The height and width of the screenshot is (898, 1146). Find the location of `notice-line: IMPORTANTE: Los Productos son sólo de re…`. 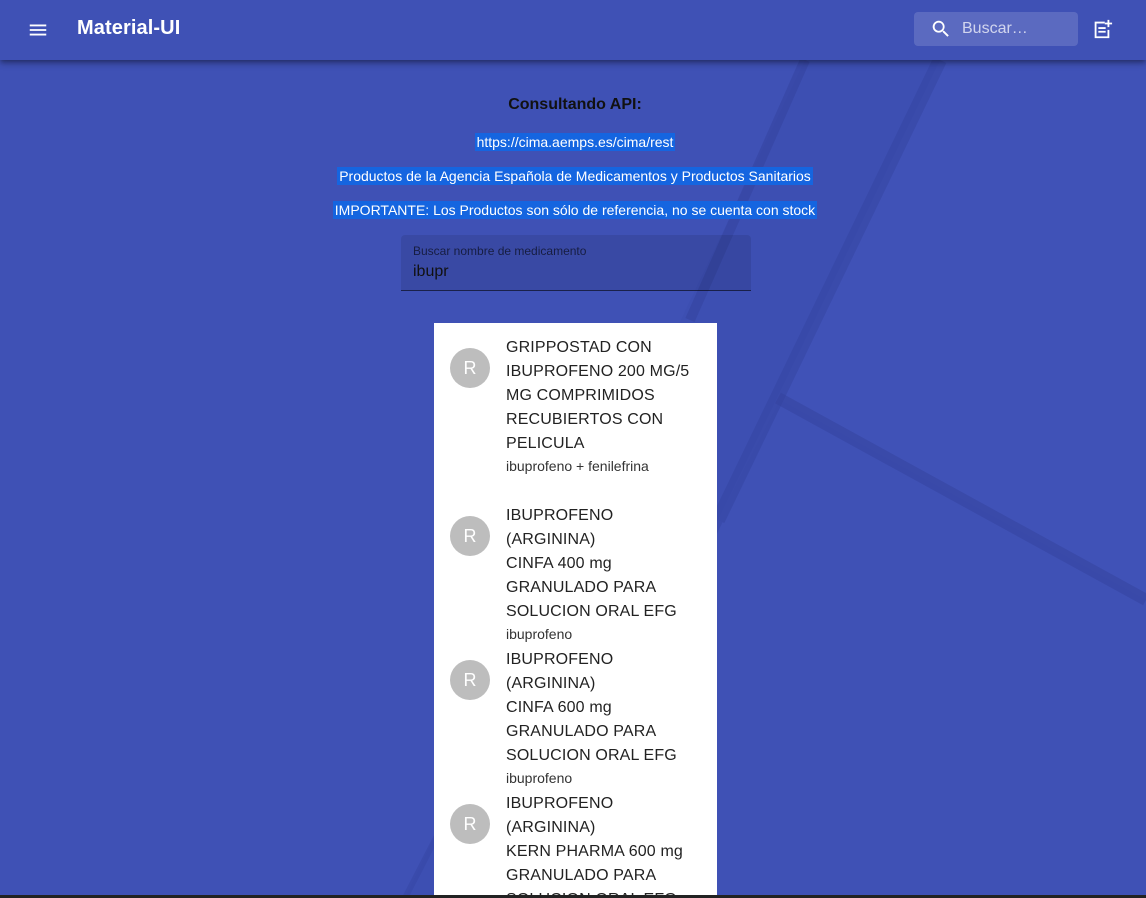

notice-line: IMPORTANTE: Los Productos son sólo de re… is located at coordinates (573, 210).